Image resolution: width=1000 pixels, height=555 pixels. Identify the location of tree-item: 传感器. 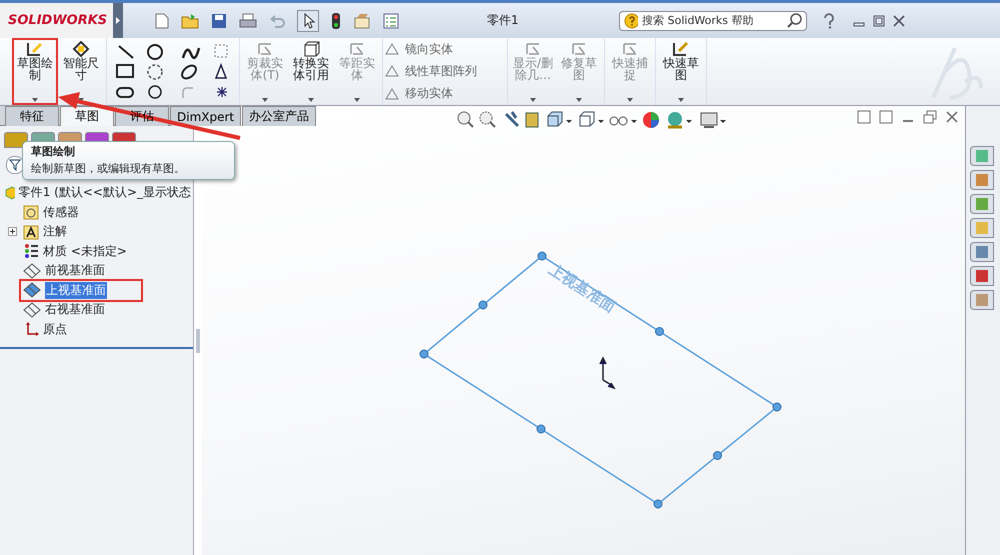
(51, 212).